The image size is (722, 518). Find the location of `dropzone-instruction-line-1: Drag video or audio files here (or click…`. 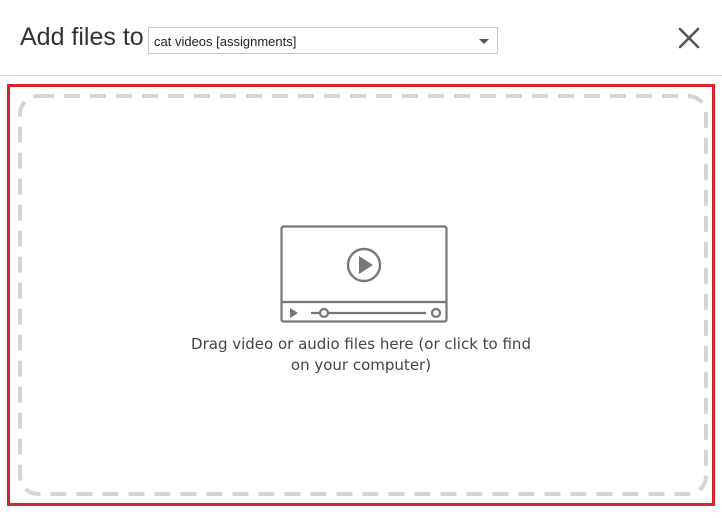

dropzone-instruction-line-1: Drag video or audio files here (or click… is located at coordinates (361, 344).